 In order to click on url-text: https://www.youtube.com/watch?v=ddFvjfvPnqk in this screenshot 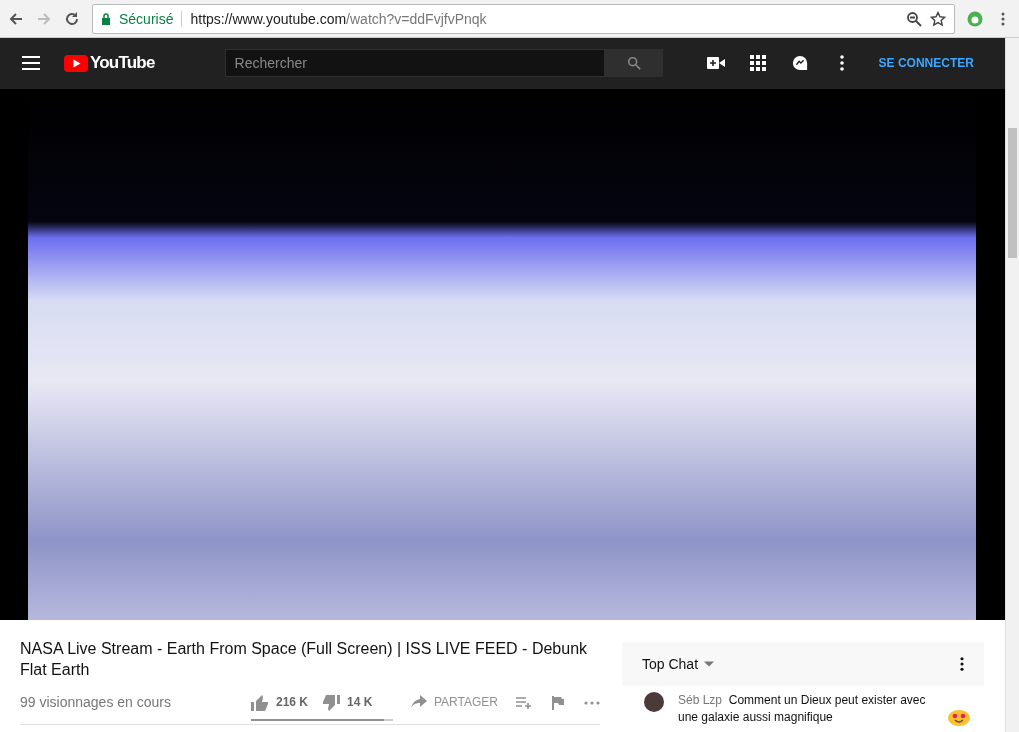, I will do `click(338, 18)`.